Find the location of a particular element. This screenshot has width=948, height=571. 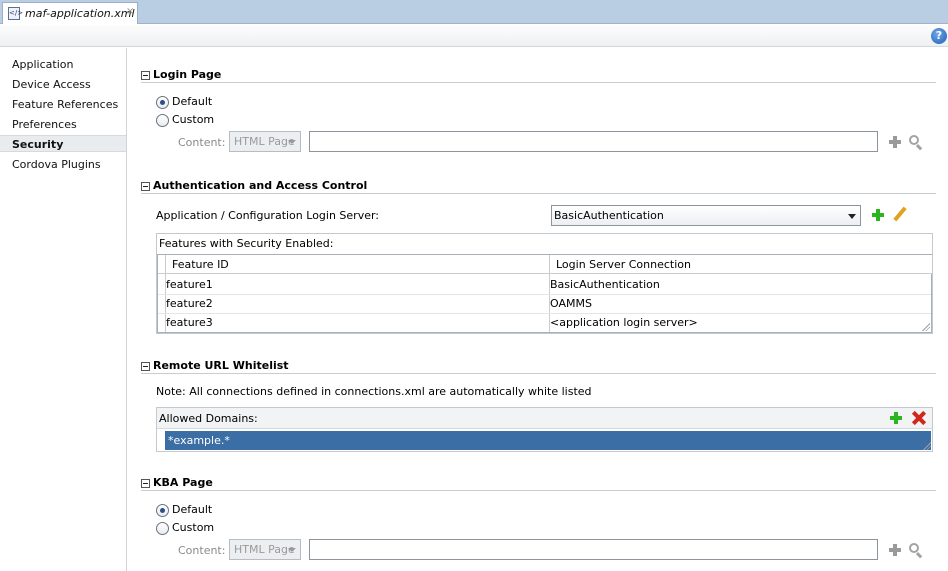

allowed-domains-panel: Allowed Domains: *example.* is located at coordinates (544, 429).